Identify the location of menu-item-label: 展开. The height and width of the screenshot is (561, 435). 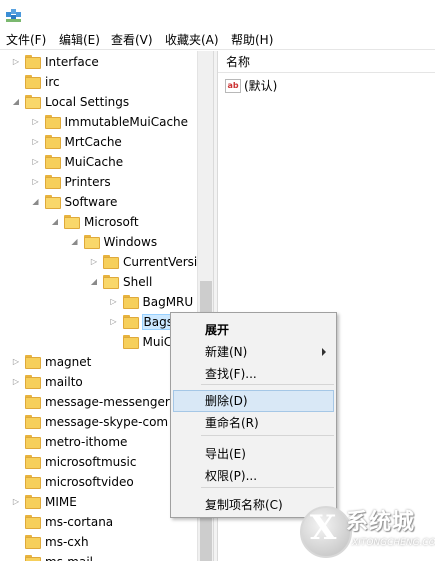
(217, 330).